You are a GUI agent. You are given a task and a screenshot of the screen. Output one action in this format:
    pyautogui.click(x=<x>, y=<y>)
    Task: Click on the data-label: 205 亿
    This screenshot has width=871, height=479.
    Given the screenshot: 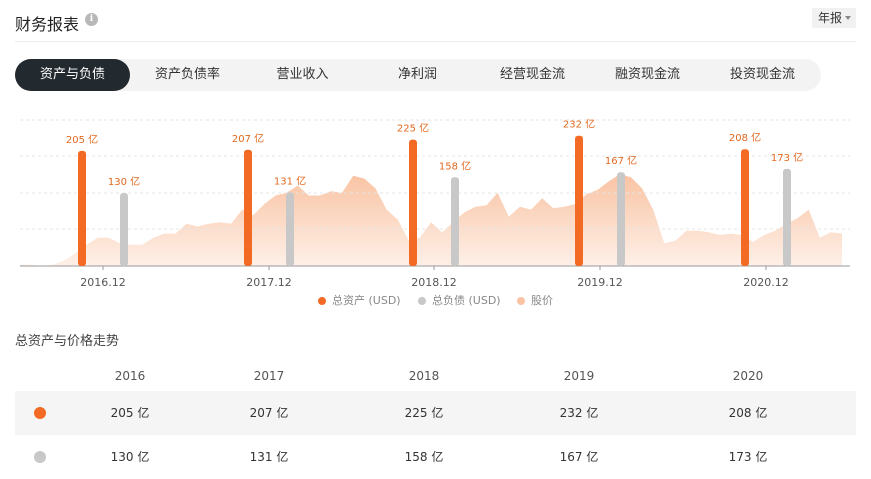 What is the action you would take?
    pyautogui.click(x=82, y=139)
    